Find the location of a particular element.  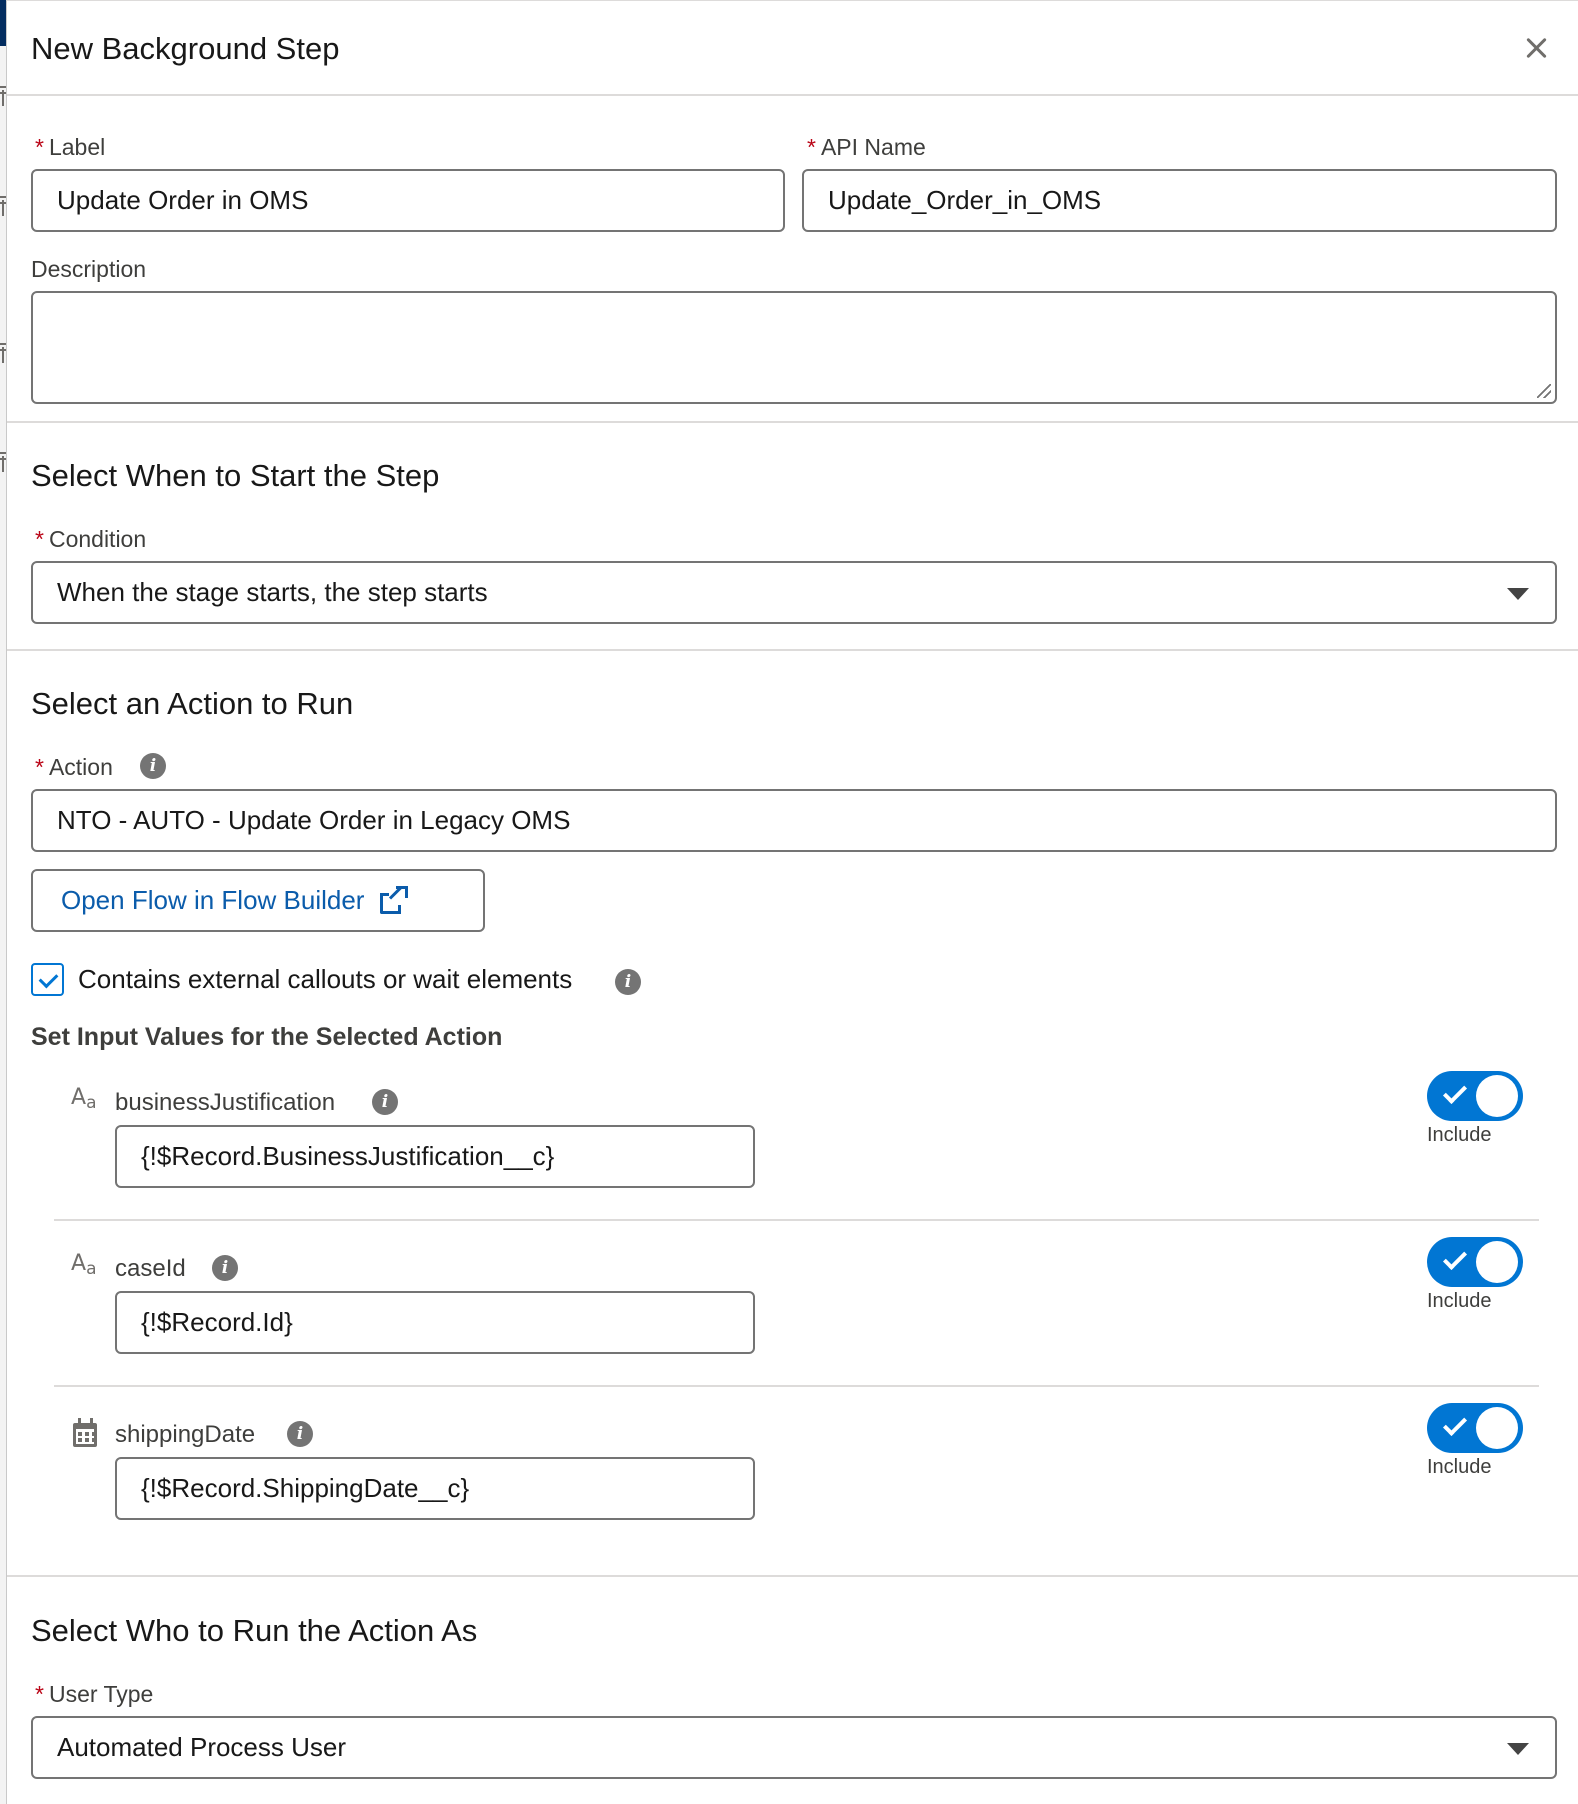

description-textarea is located at coordinates (794, 347).